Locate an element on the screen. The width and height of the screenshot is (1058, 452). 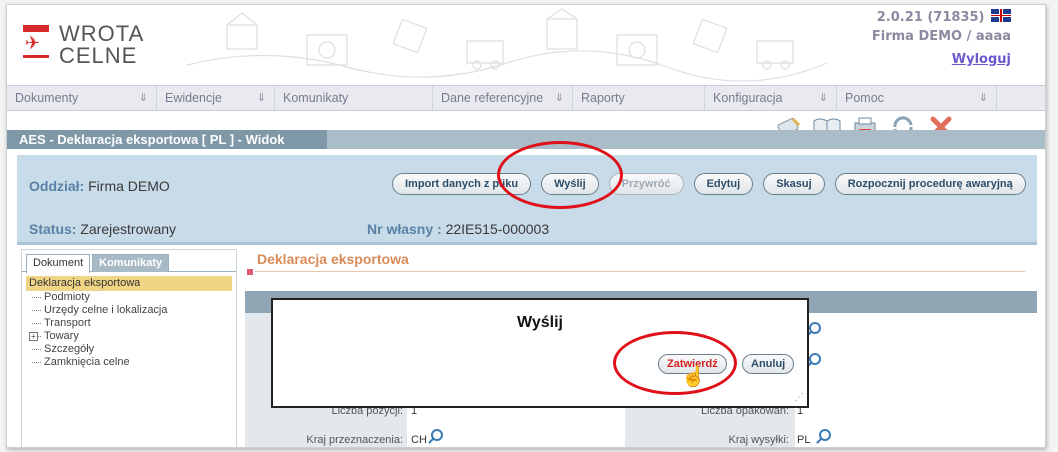
wrota-celne-logo: ✈ WROTA CELNE is located at coordinates (83, 45).